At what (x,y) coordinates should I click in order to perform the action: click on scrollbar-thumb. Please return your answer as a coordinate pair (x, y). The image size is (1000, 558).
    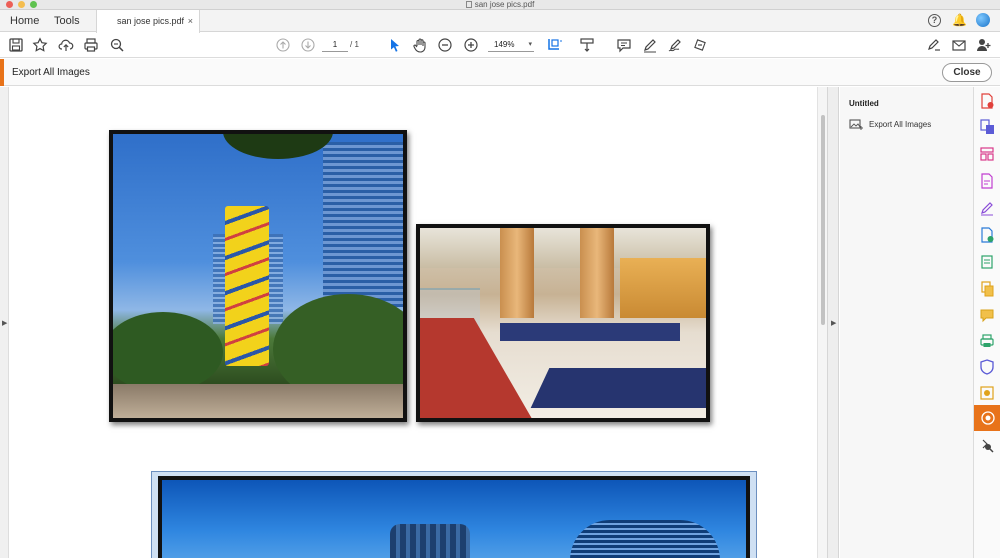
    Looking at the image, I should click on (823, 220).